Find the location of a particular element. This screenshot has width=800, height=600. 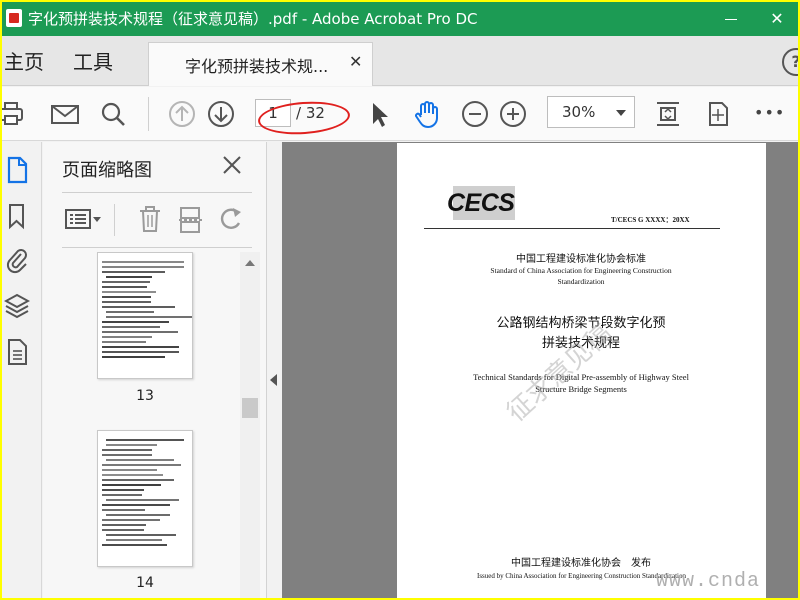

help-button: ? is located at coordinates (790, 62).